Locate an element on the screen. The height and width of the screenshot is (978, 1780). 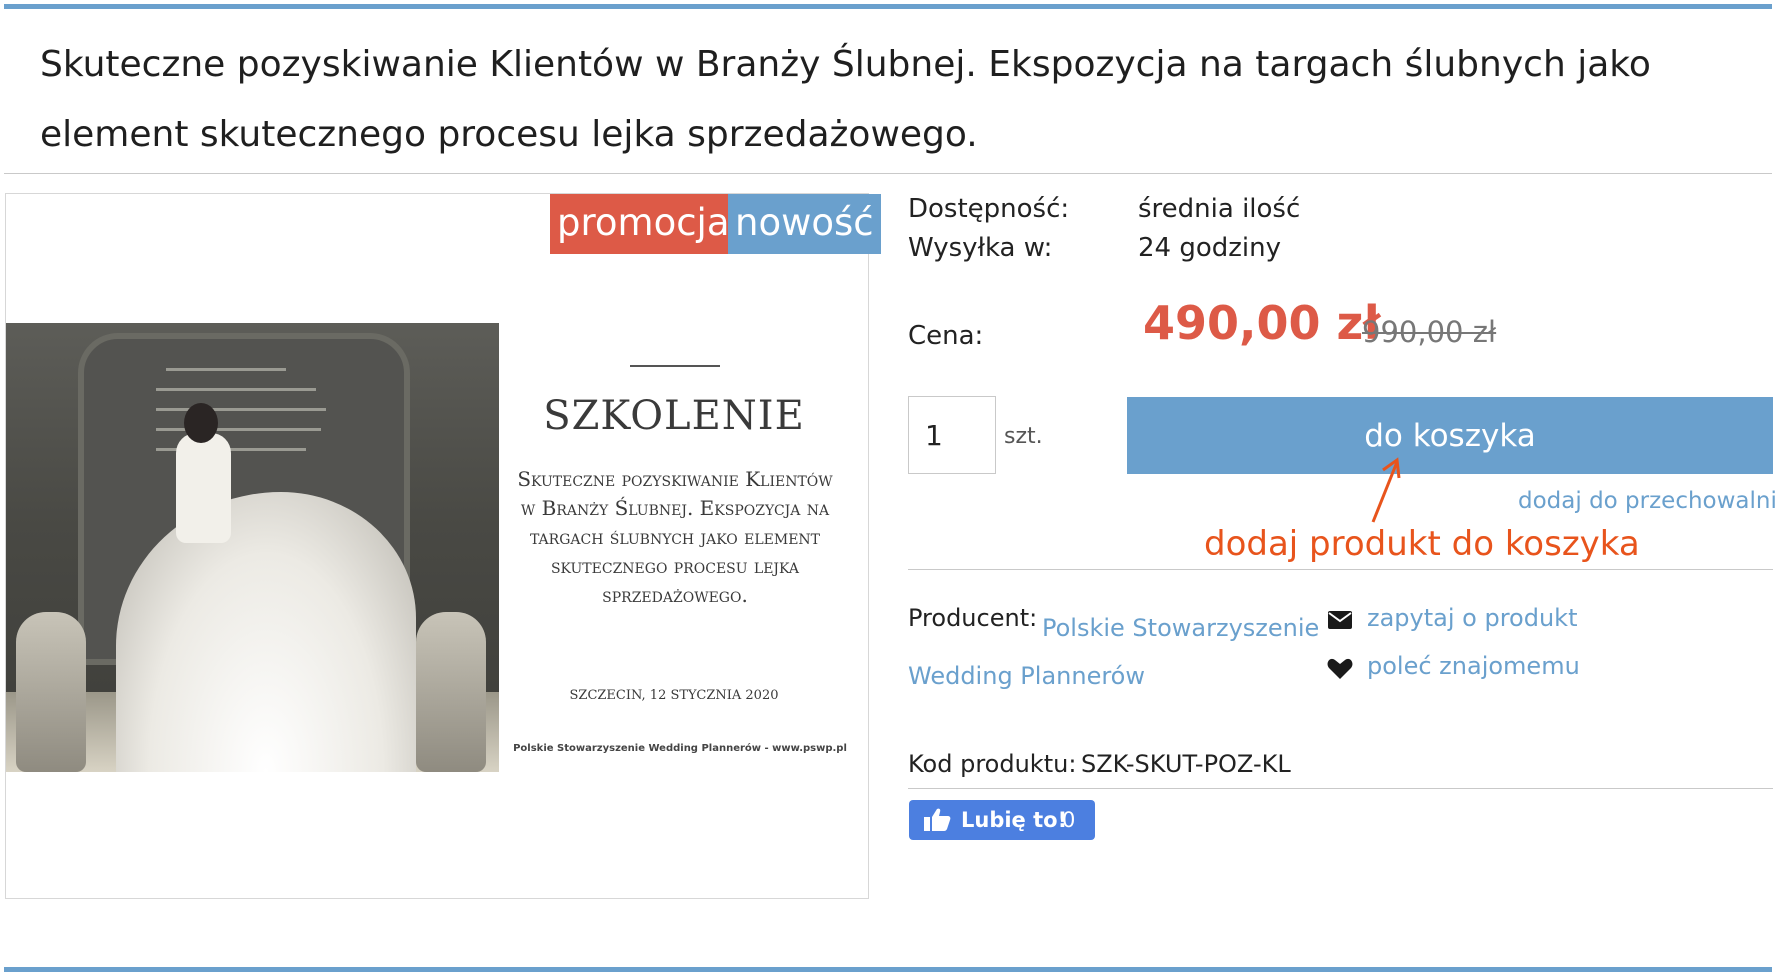
recommend-label: poleć znajomemu is located at coordinates (1473, 666).